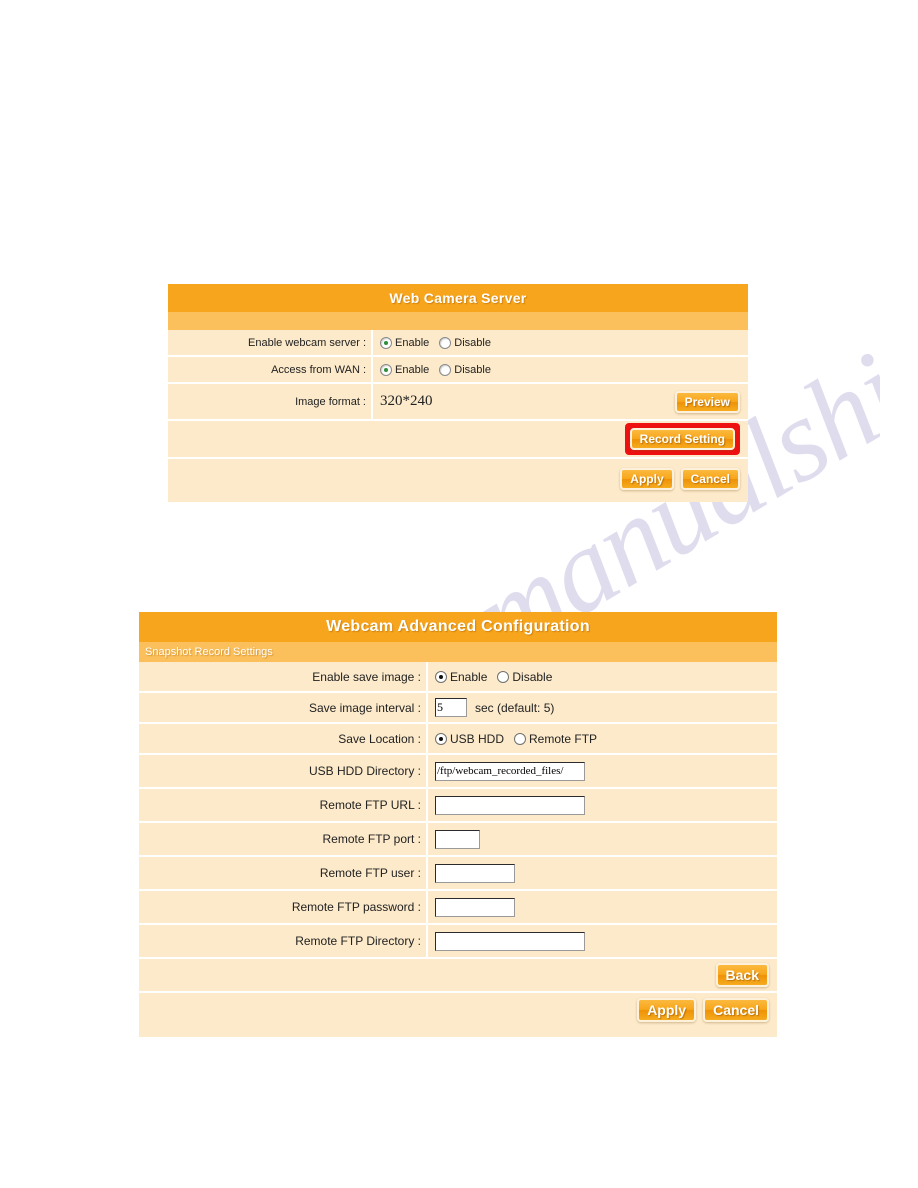 This screenshot has width=918, height=1188. I want to click on radio-group-enable-webcam-server: Enable Disable, so click(440, 342).